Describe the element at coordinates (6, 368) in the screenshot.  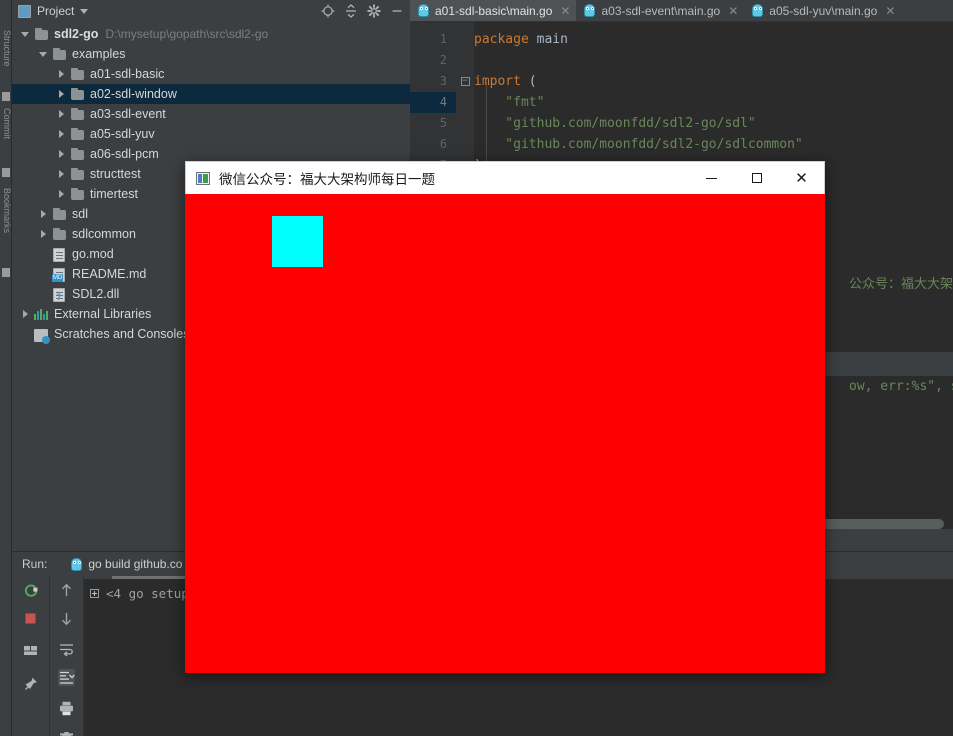
I see `tool-window-edge-bar: Structure Commit Bookmarks` at that location.